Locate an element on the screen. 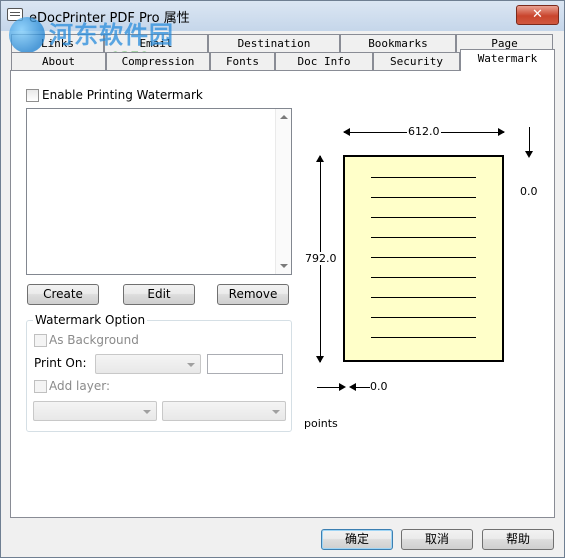  tab-doc-info: Doc Info is located at coordinates (324, 61).